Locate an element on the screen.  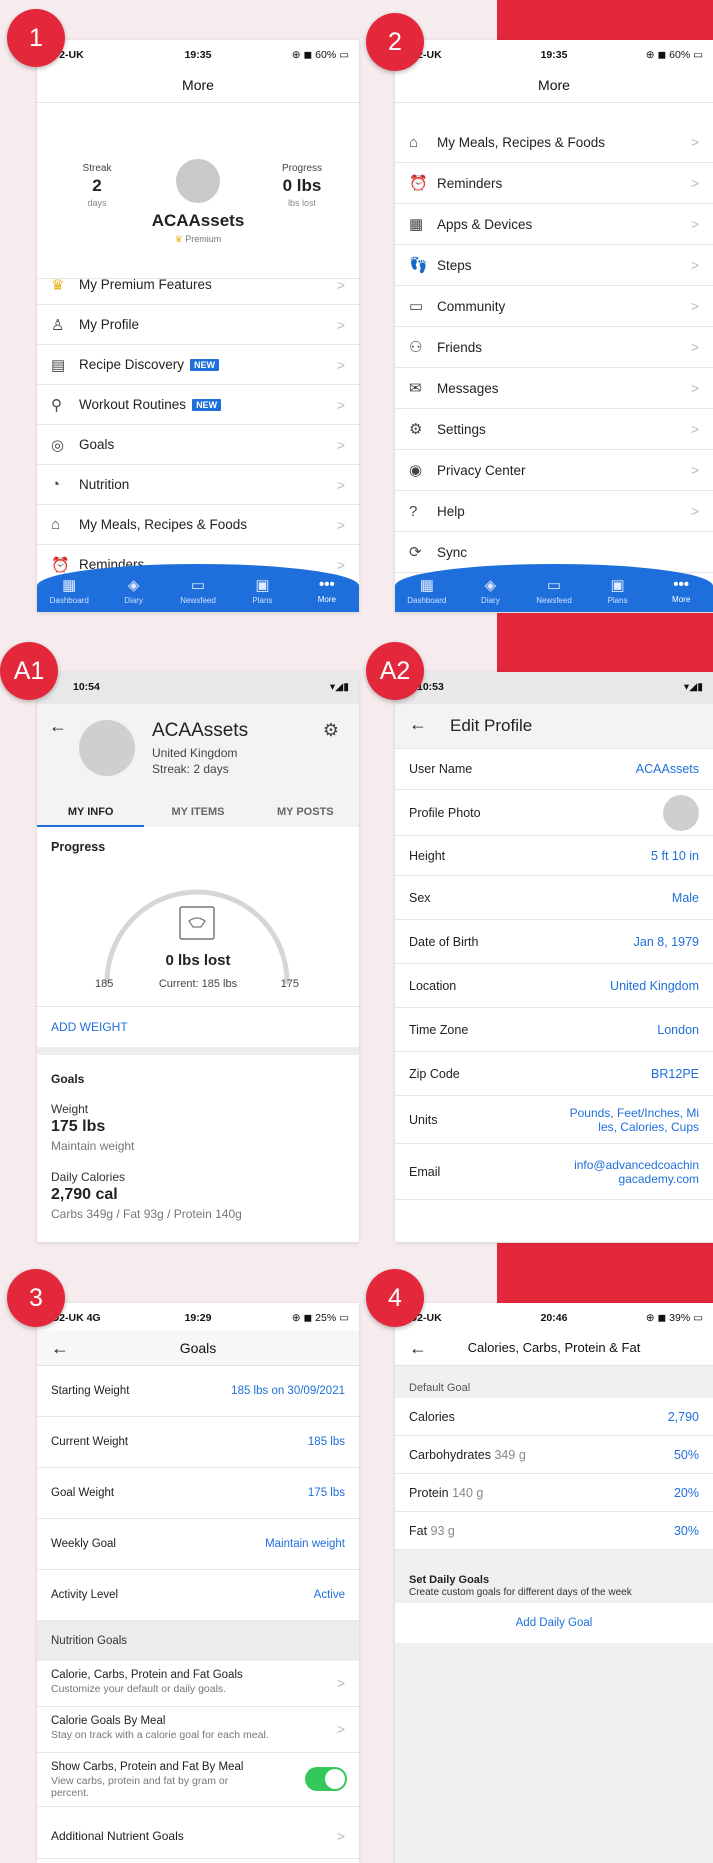
nav-label: Diary is located at coordinates (490, 600).